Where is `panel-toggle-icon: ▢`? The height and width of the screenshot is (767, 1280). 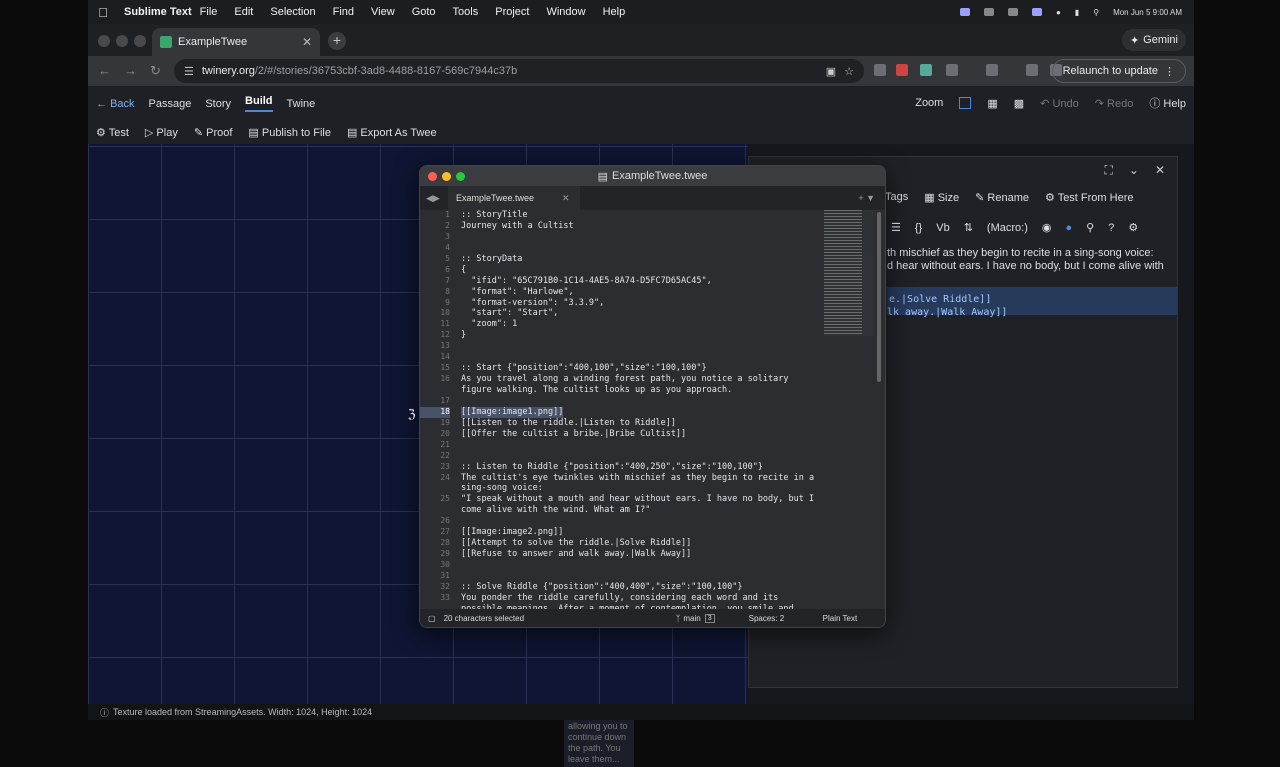 panel-toggle-icon: ▢ is located at coordinates (432, 618).